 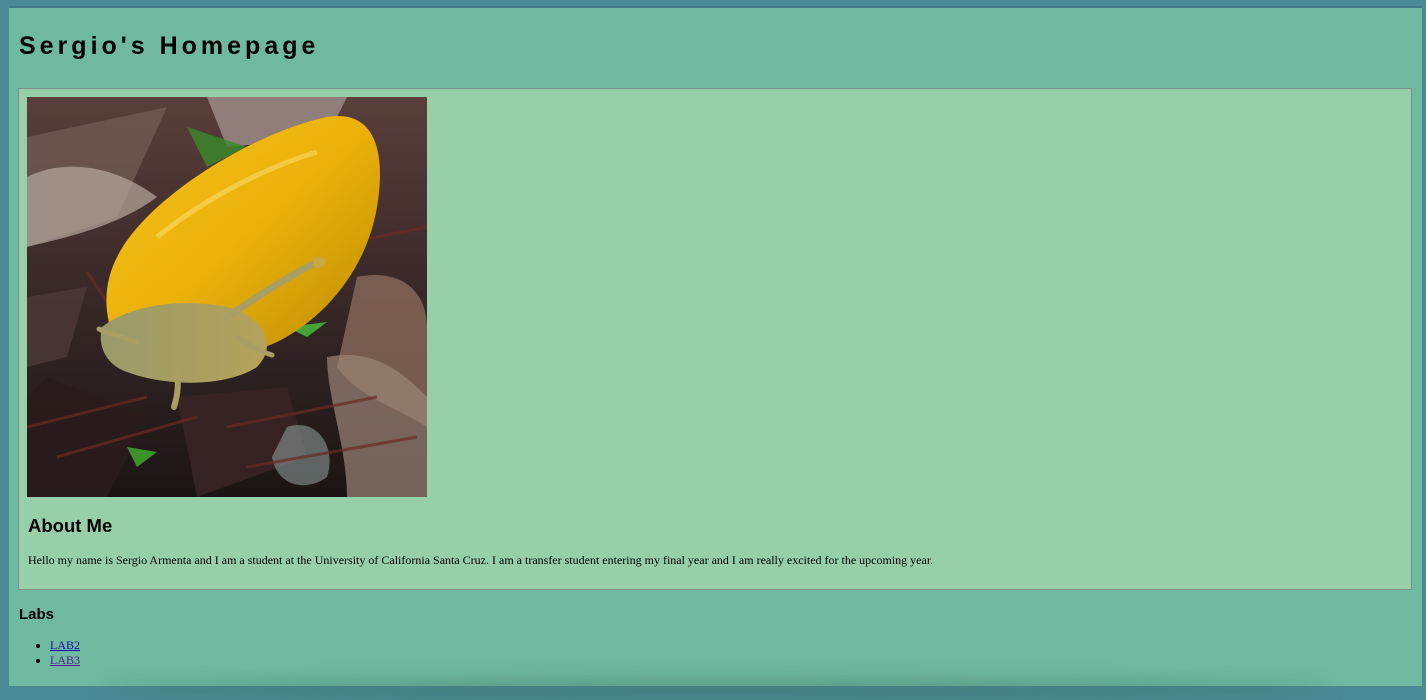 I want to click on lab3-link: LAB3, so click(x=65, y=660).